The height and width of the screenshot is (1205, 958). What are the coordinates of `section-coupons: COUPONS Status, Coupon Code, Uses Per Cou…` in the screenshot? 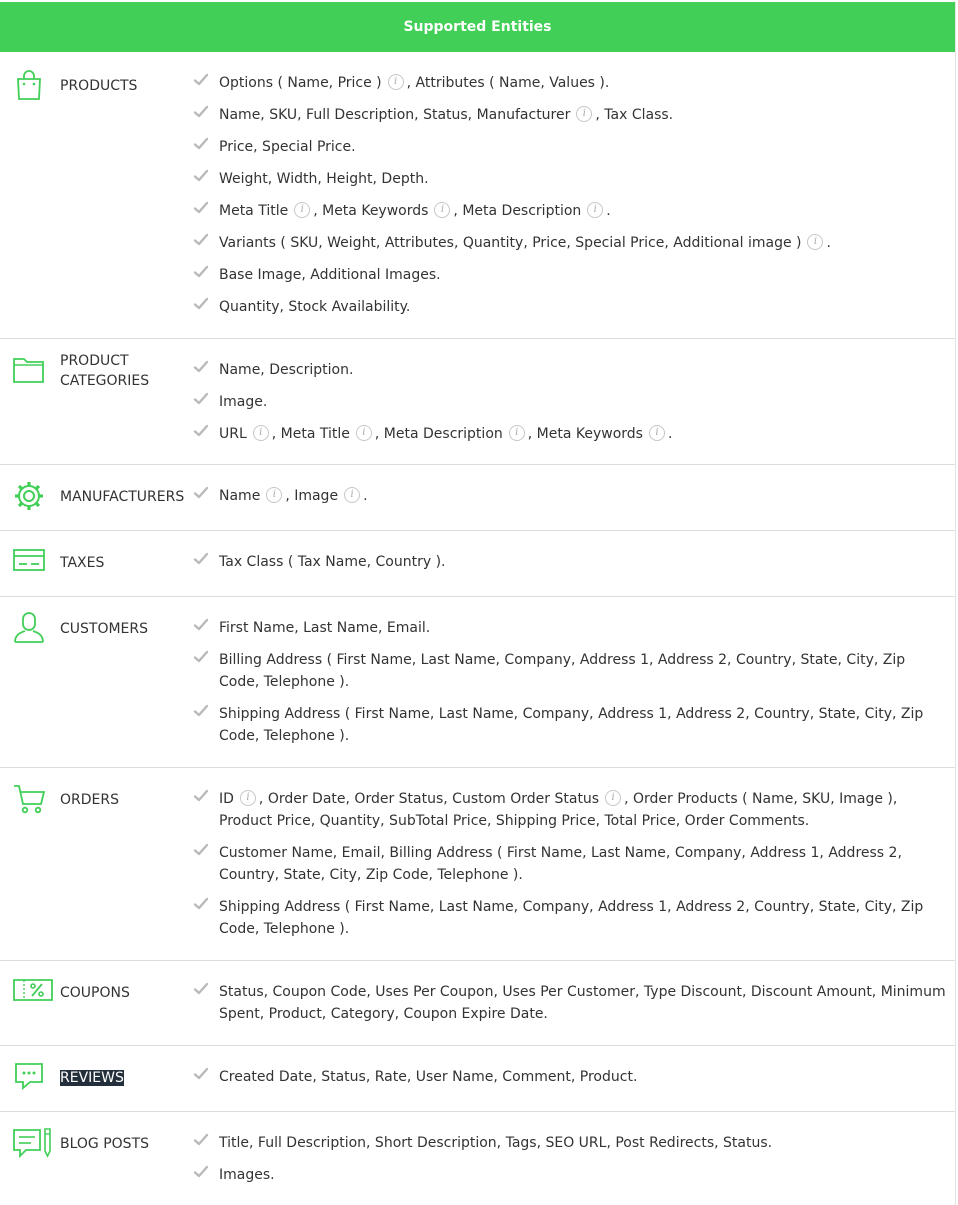 It's located at (477, 1003).